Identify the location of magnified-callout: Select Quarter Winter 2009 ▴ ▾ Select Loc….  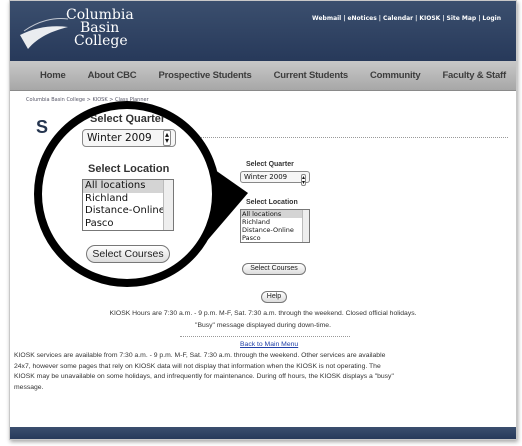
(127, 194).